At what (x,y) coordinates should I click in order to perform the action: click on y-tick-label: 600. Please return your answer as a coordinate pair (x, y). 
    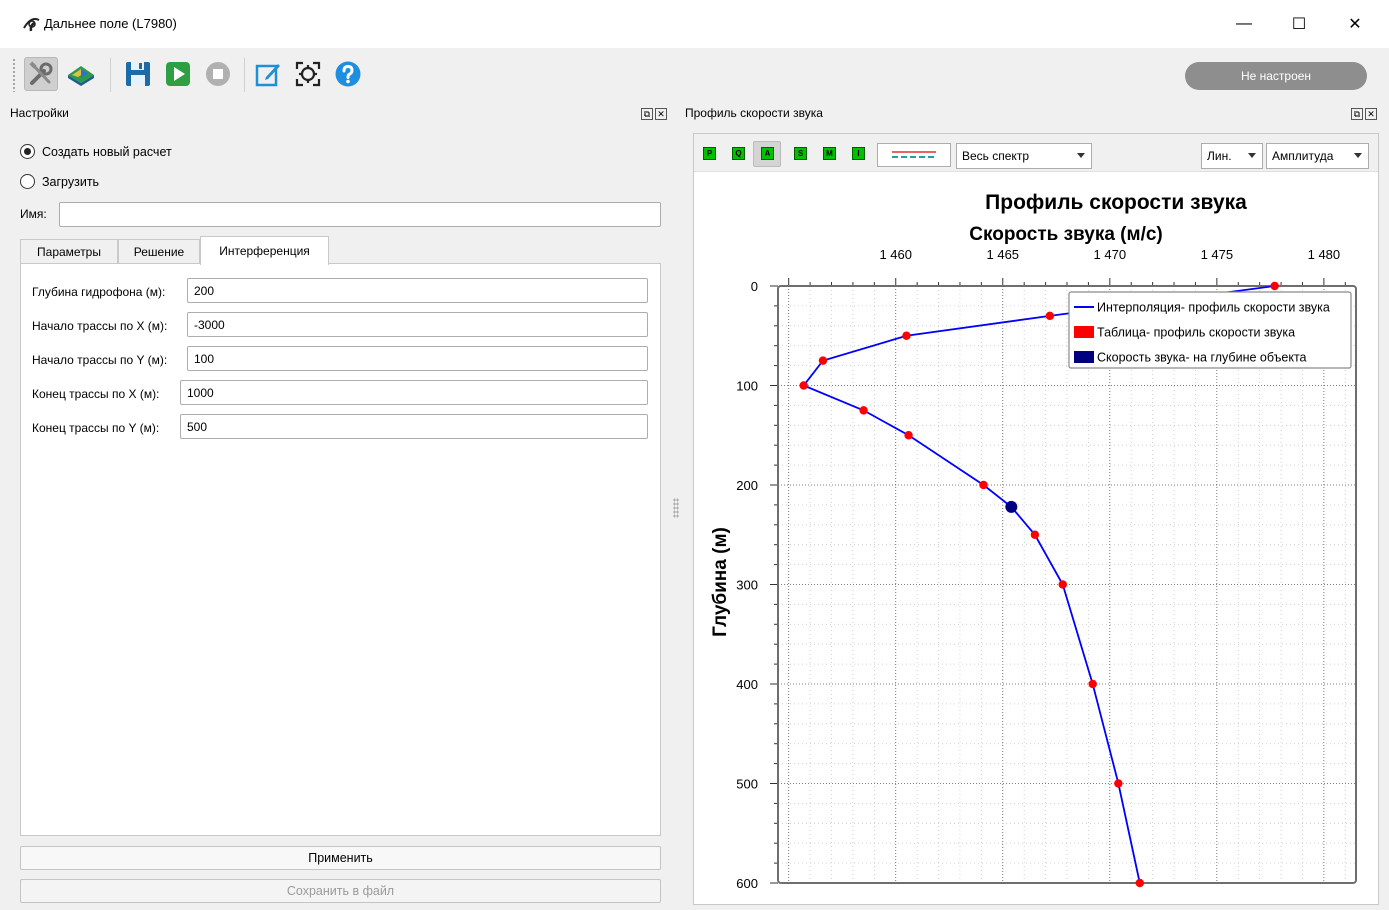
    Looking at the image, I should click on (747, 883).